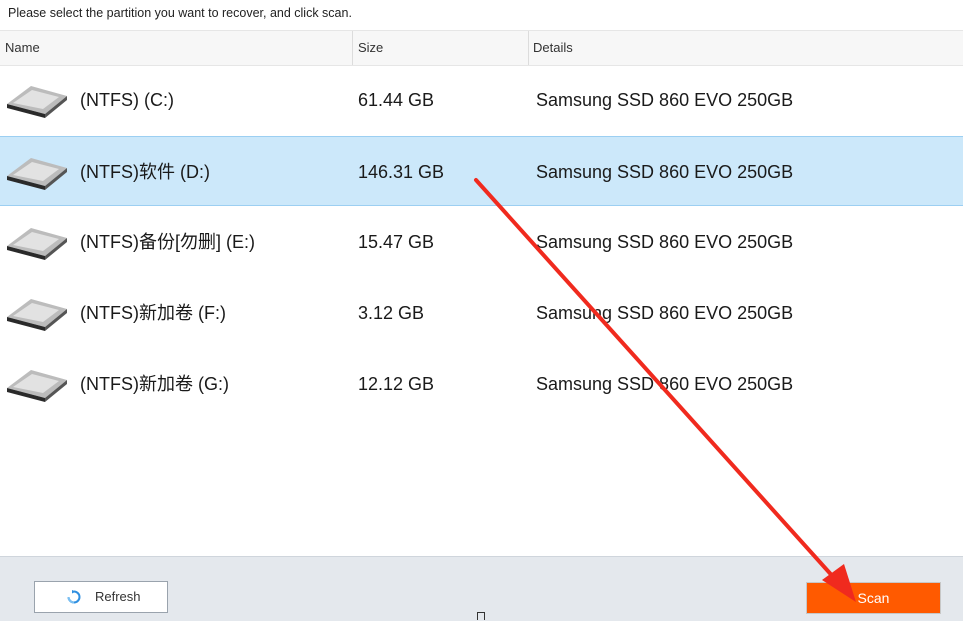 This screenshot has height=621, width=963. I want to click on column-header-details: Details, so click(553, 48).